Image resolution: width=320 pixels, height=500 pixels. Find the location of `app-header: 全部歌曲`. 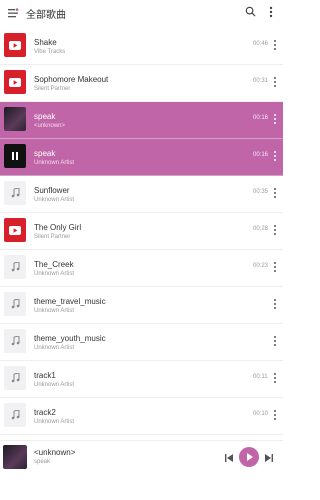

app-header: 全部歌曲 is located at coordinates (141, 14).